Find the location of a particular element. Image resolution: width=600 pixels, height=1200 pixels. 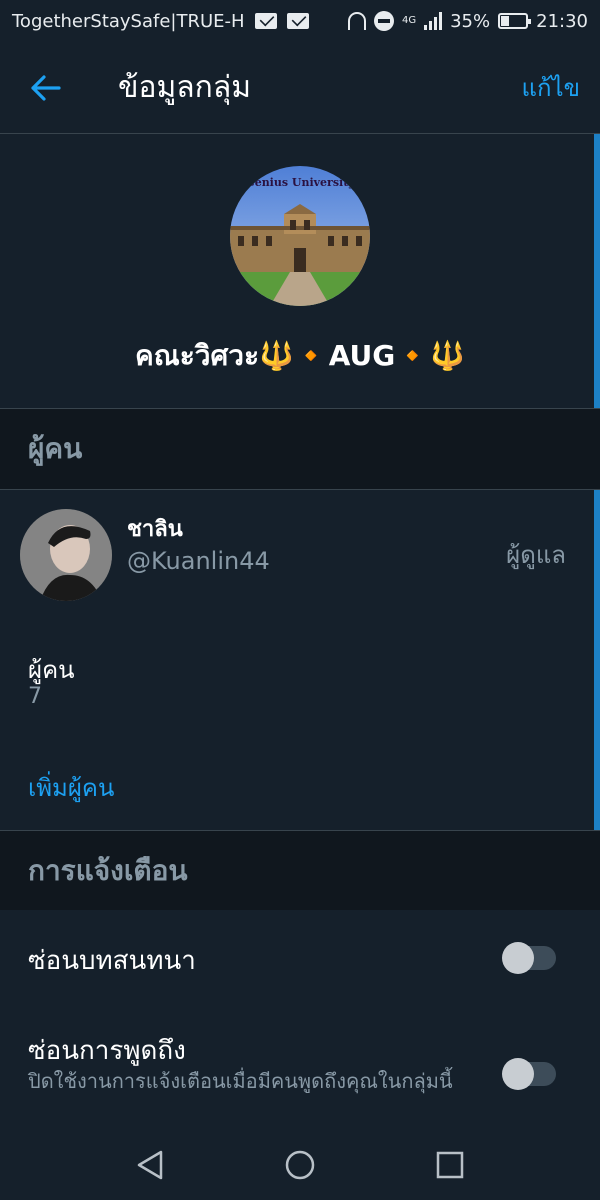

member-name: ชาลิน is located at coordinates (155, 529).